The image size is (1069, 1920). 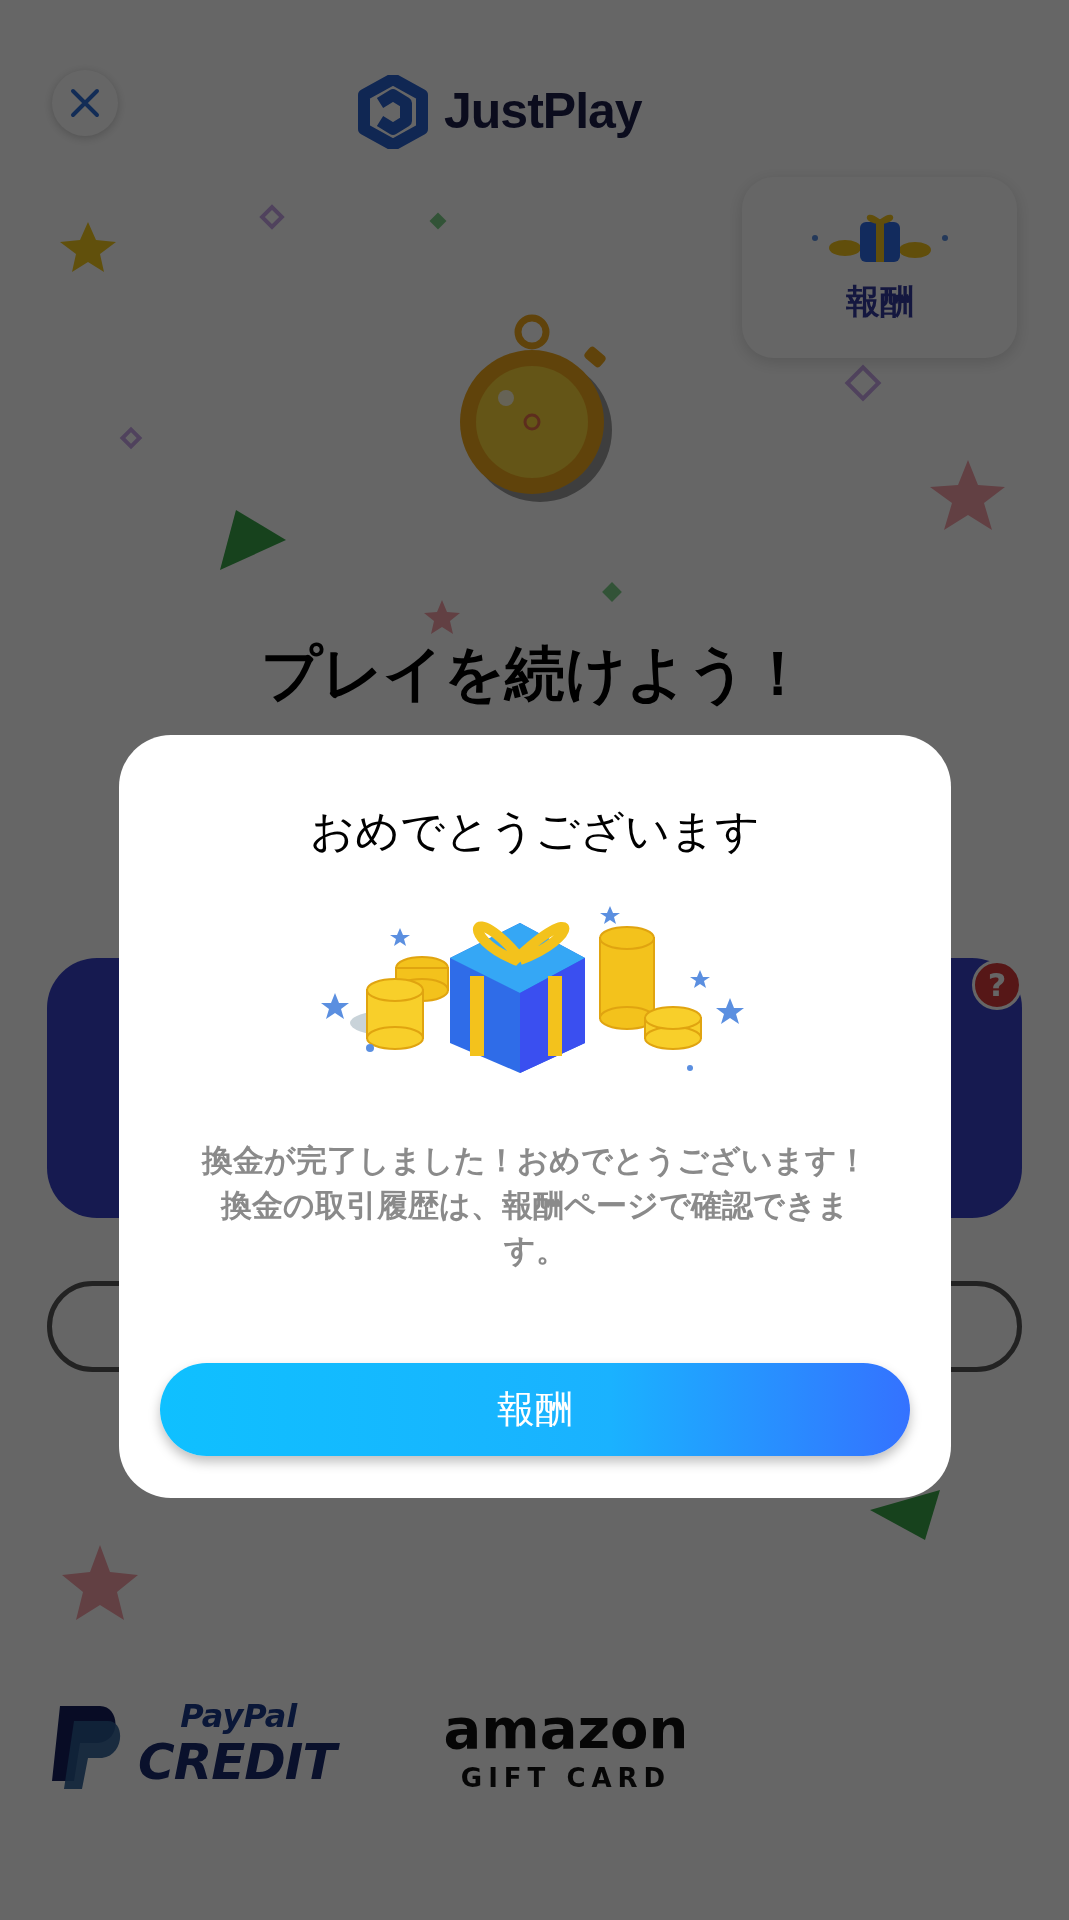 I want to click on rewards-card: 報酬, so click(x=879, y=267).